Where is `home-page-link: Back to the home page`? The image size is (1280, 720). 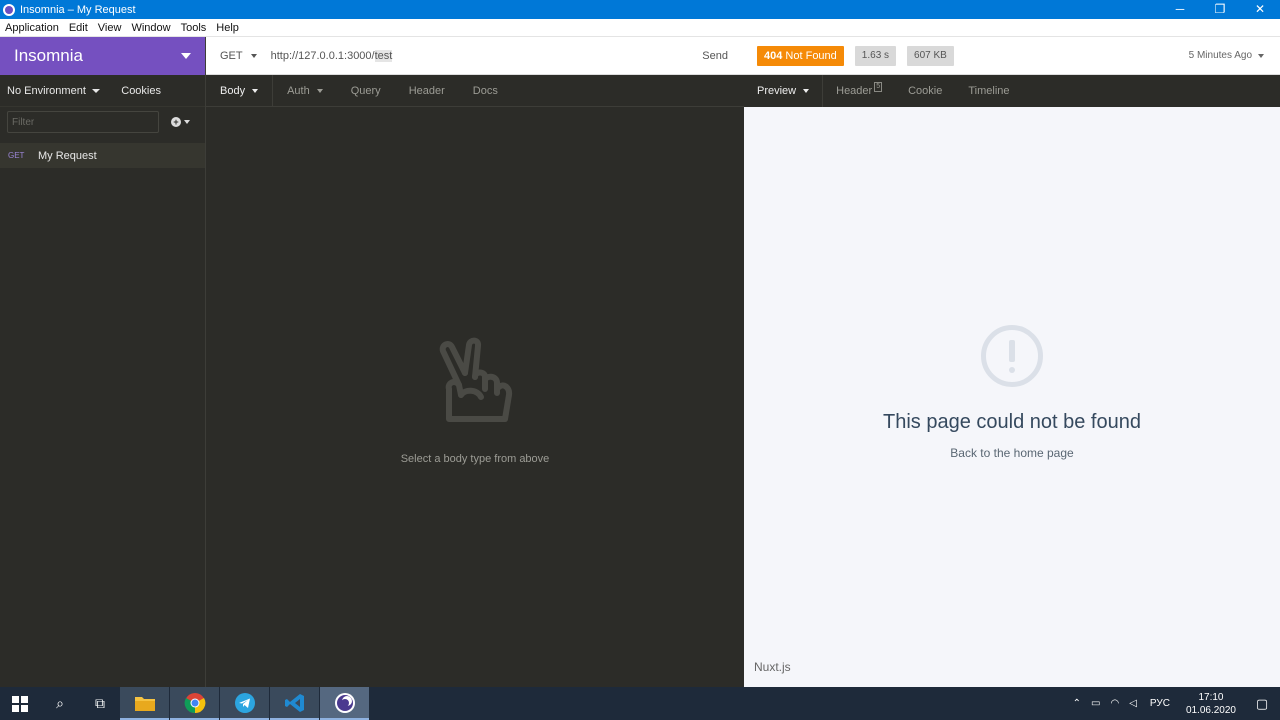
home-page-link: Back to the home page is located at coordinates (1012, 453).